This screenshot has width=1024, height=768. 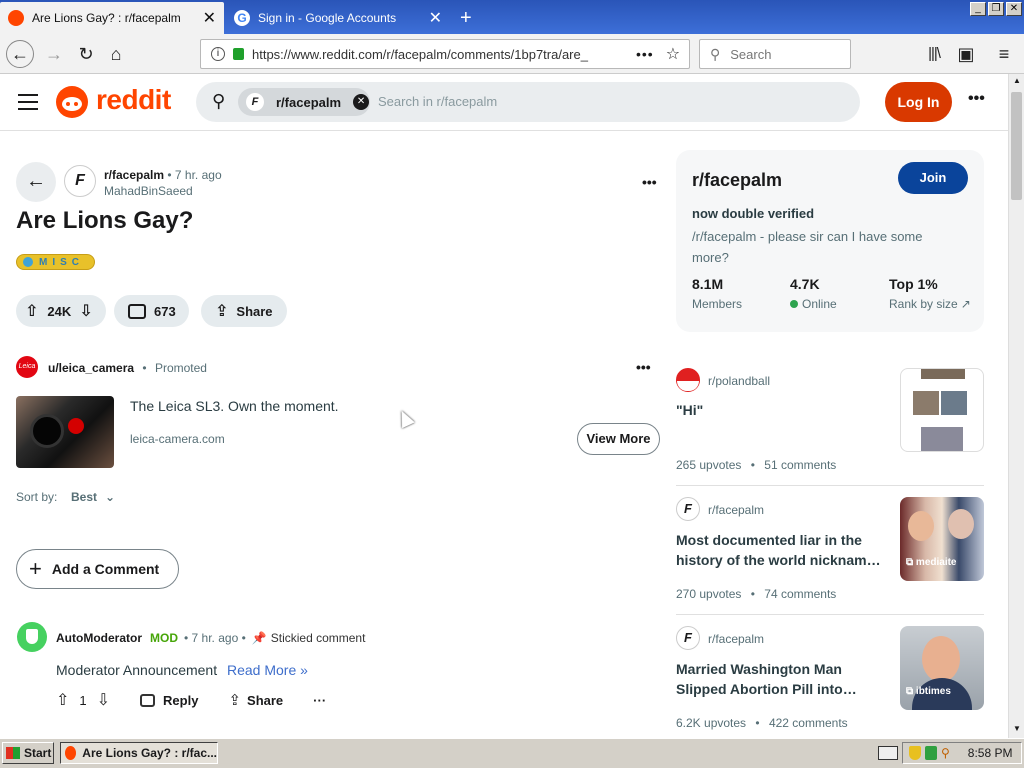 I want to click on keyboard-icon, so click(x=888, y=753).